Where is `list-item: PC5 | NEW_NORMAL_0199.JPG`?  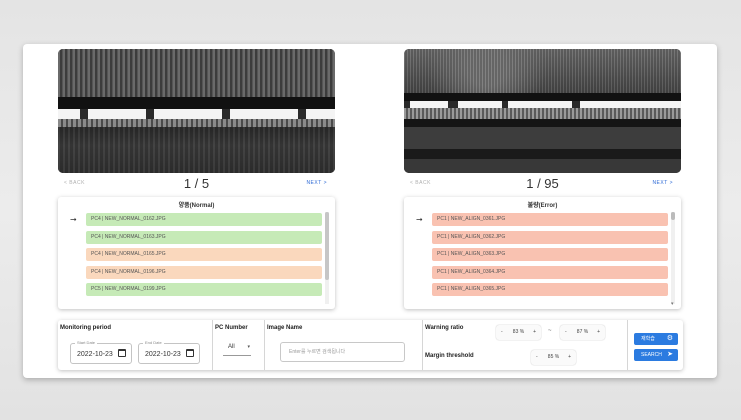
list-item: PC5 | NEW_NORMAL_0199.JPG is located at coordinates (204, 289).